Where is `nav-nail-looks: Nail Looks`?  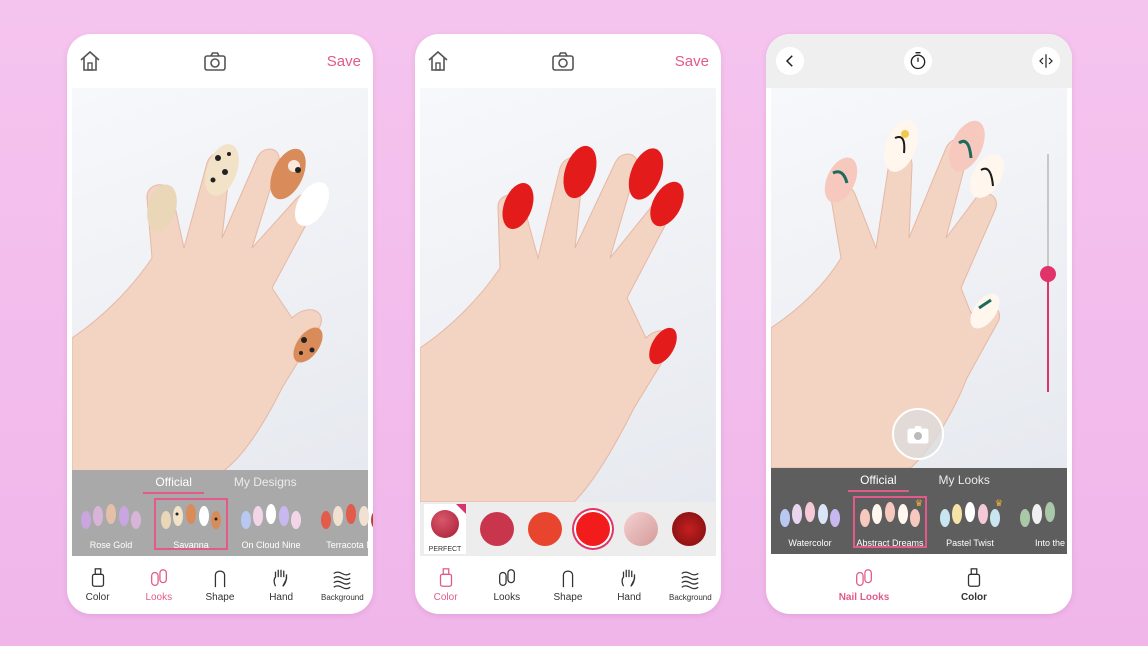 nav-nail-looks: Nail Looks is located at coordinates (864, 585).